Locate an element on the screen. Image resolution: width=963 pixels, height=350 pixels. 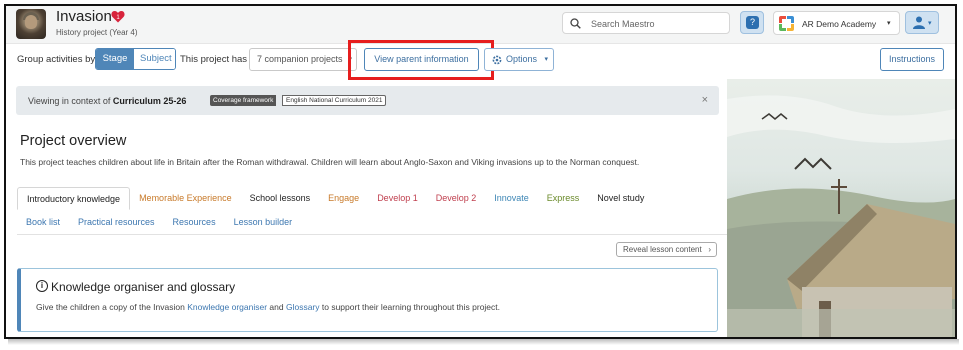
search-box is located at coordinates (646, 23).